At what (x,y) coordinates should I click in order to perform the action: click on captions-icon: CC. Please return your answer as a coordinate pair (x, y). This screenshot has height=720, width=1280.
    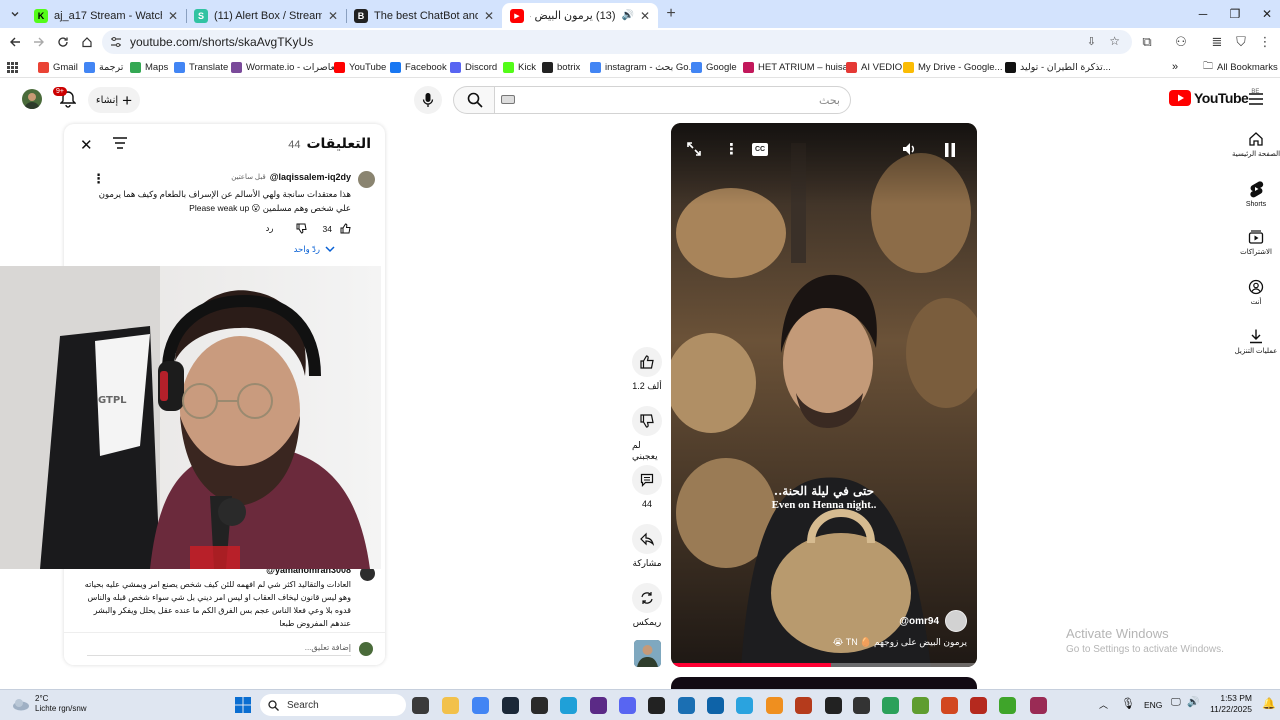
    Looking at the image, I should click on (760, 149).